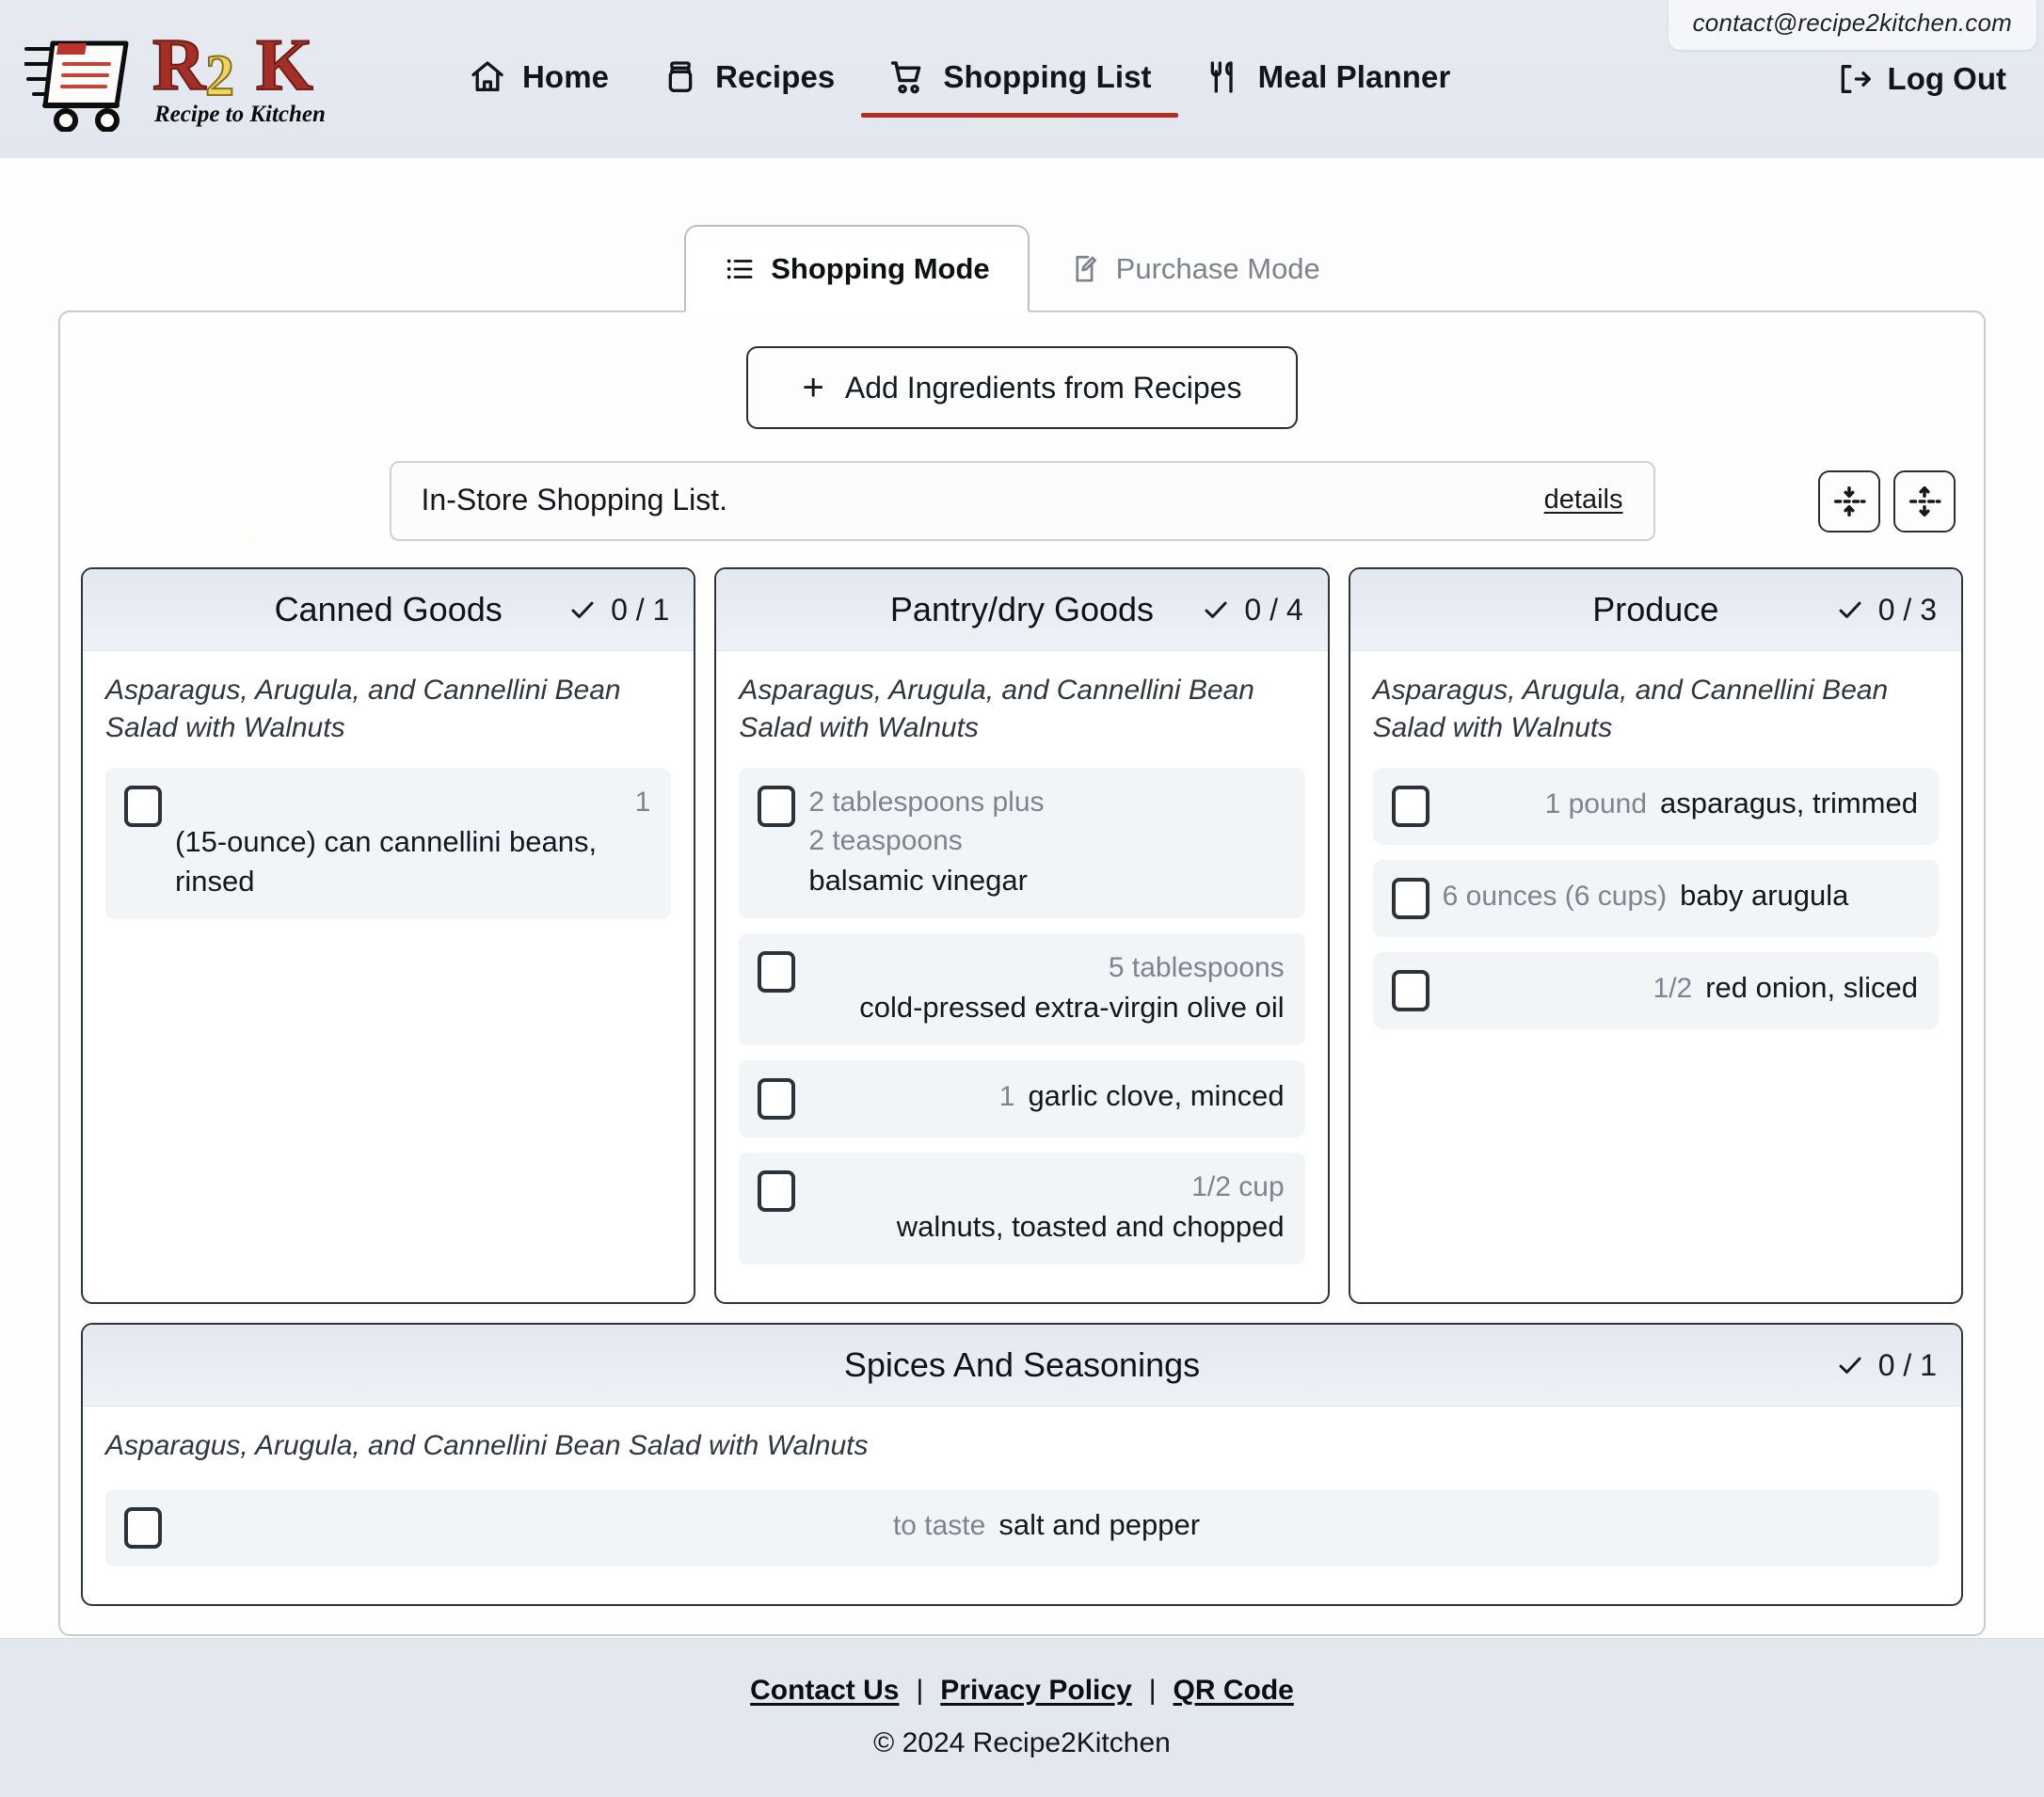  Describe the element at coordinates (1156, 1096) in the screenshot. I see `ingredient-name: garlic clove, minced` at that location.